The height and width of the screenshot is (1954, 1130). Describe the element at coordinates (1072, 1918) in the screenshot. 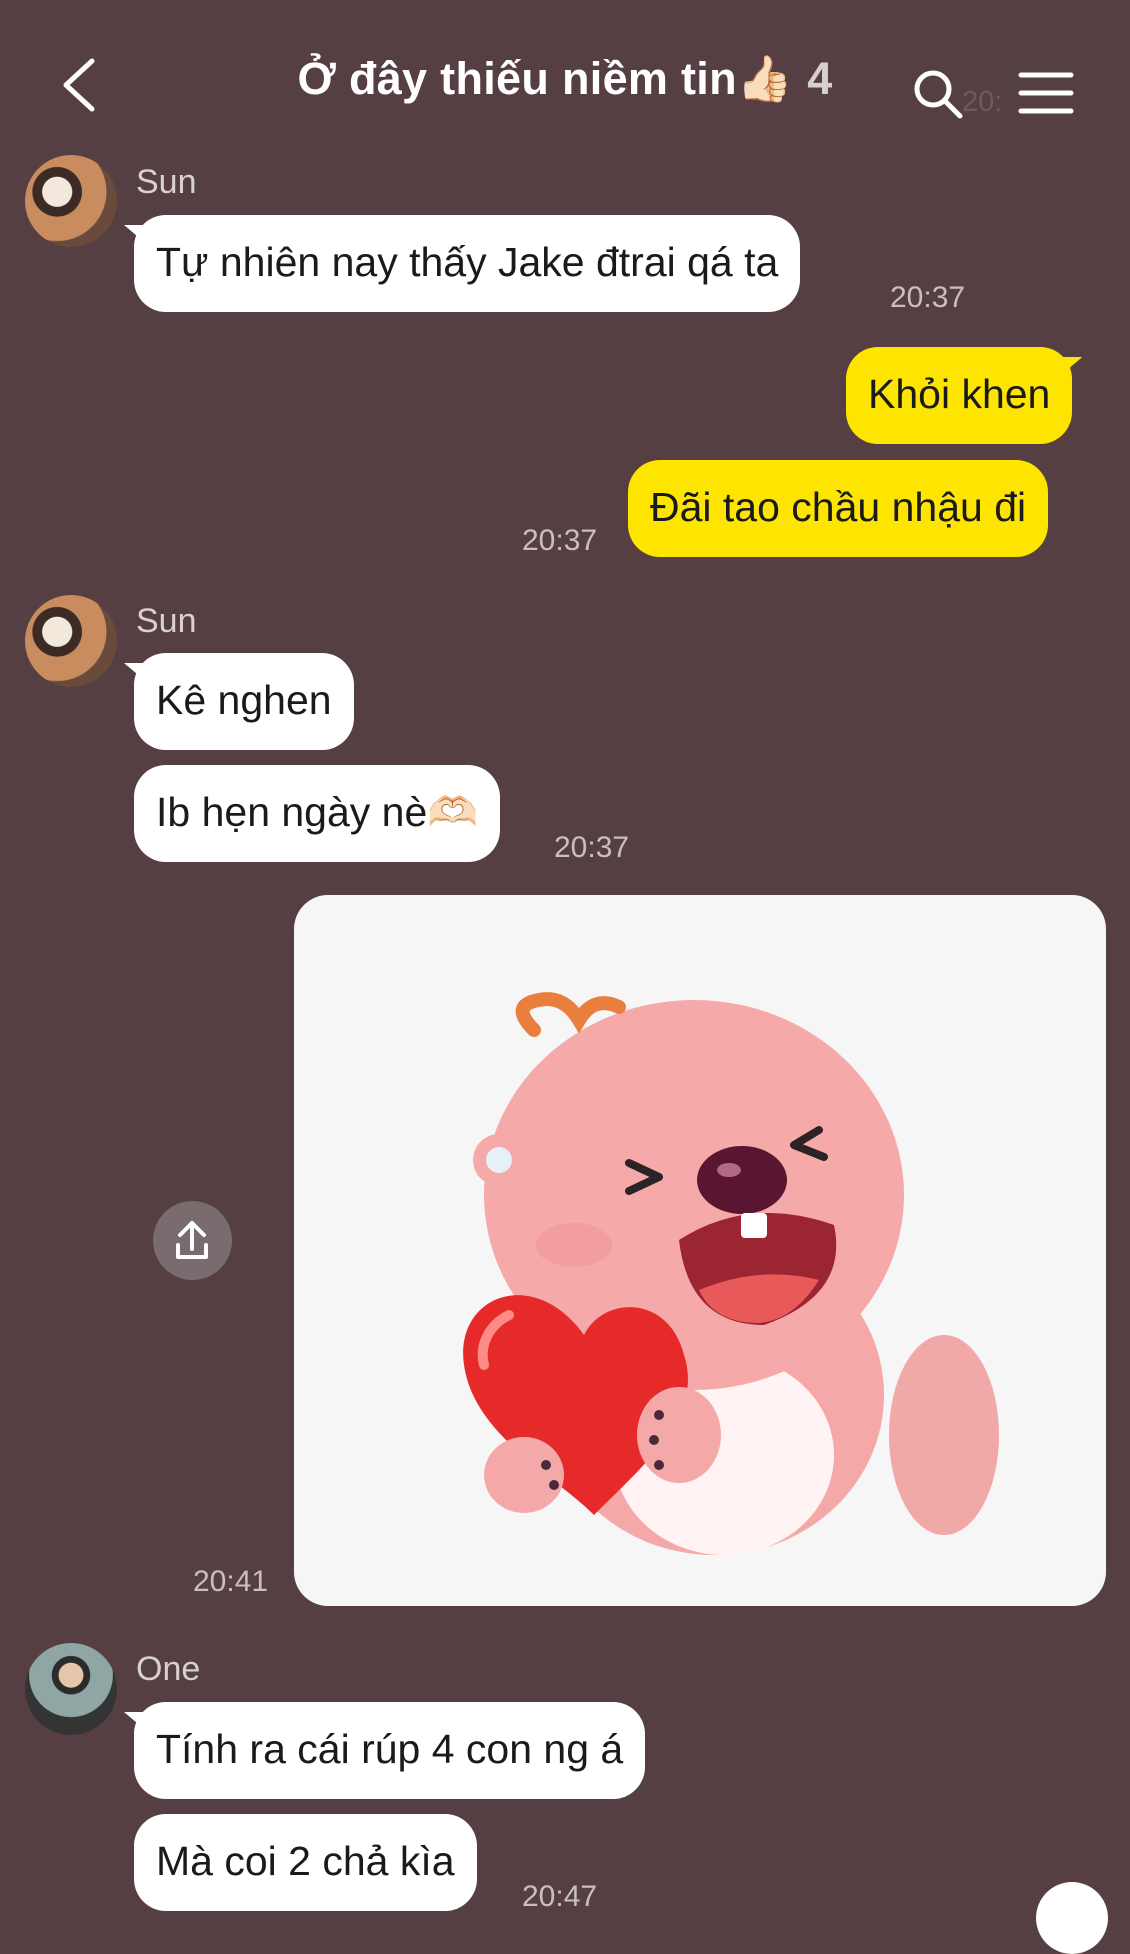

I see `scroll-down-button` at that location.